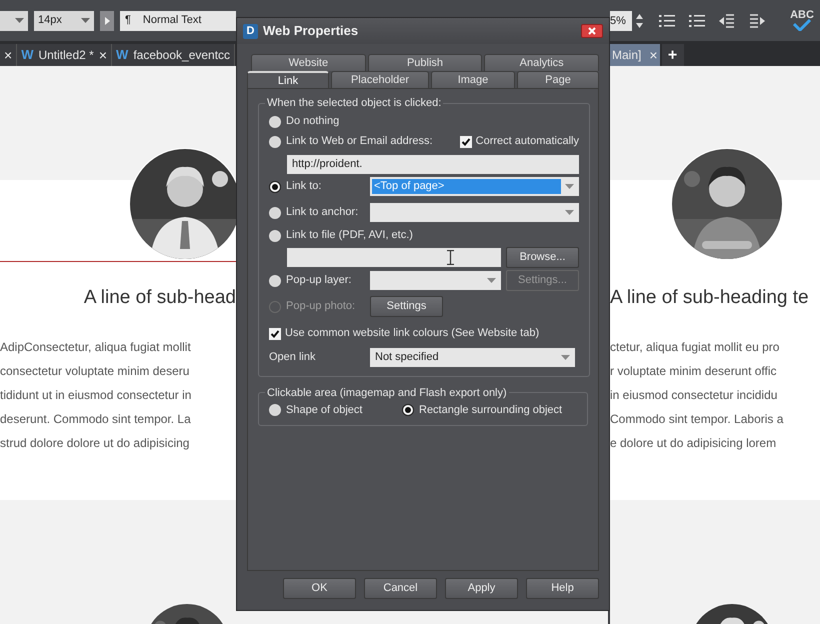 Image resolution: width=820 pixels, height=624 pixels. Describe the element at coordinates (621, 20) in the screenshot. I see `zoom-field: 5%` at that location.